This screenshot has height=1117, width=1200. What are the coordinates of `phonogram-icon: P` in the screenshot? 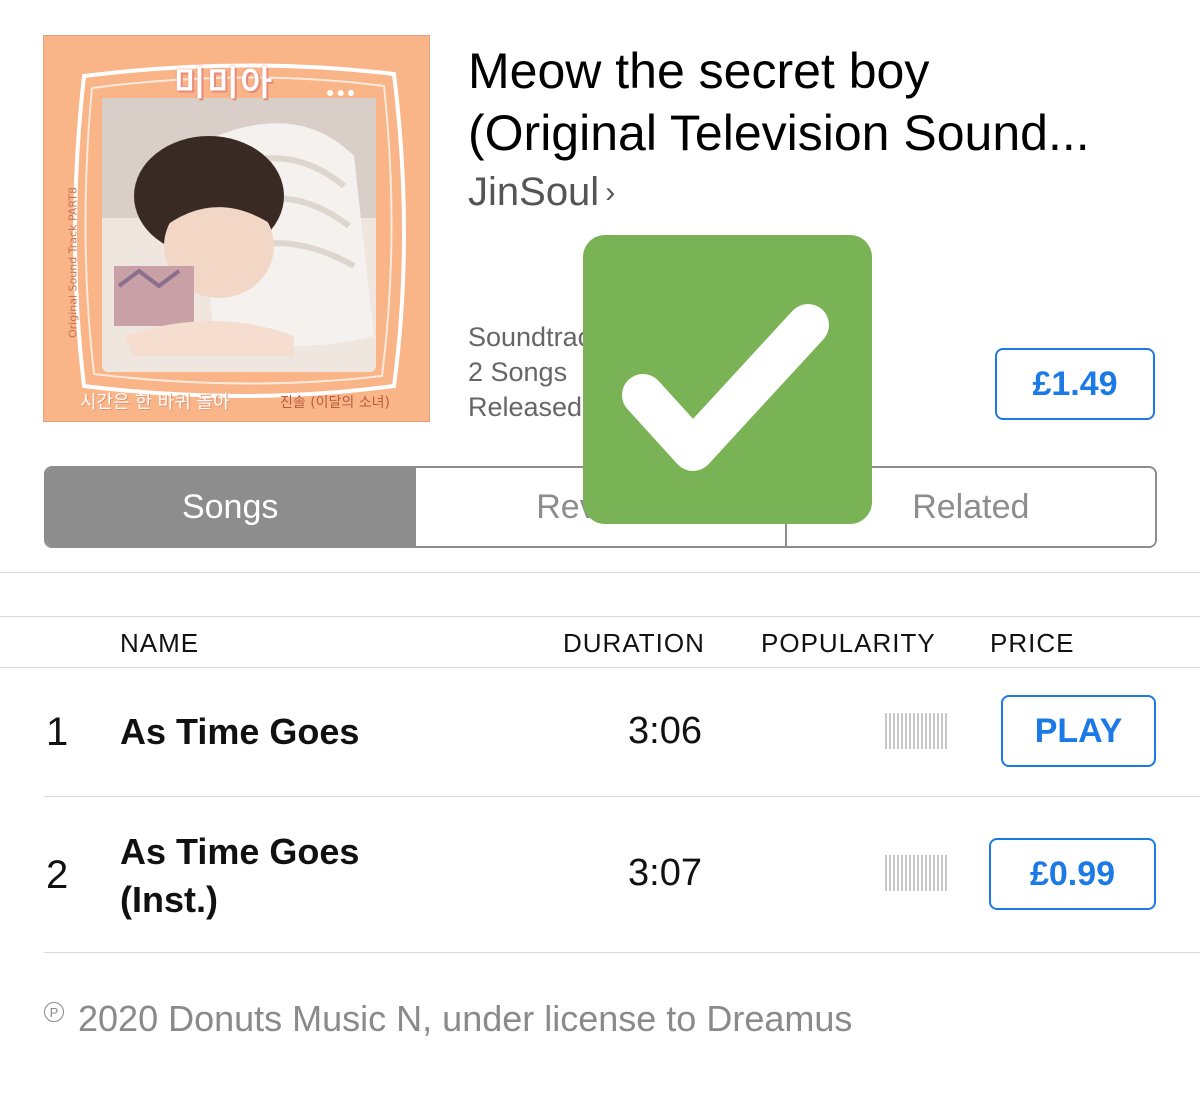 It's located at (54, 1012).